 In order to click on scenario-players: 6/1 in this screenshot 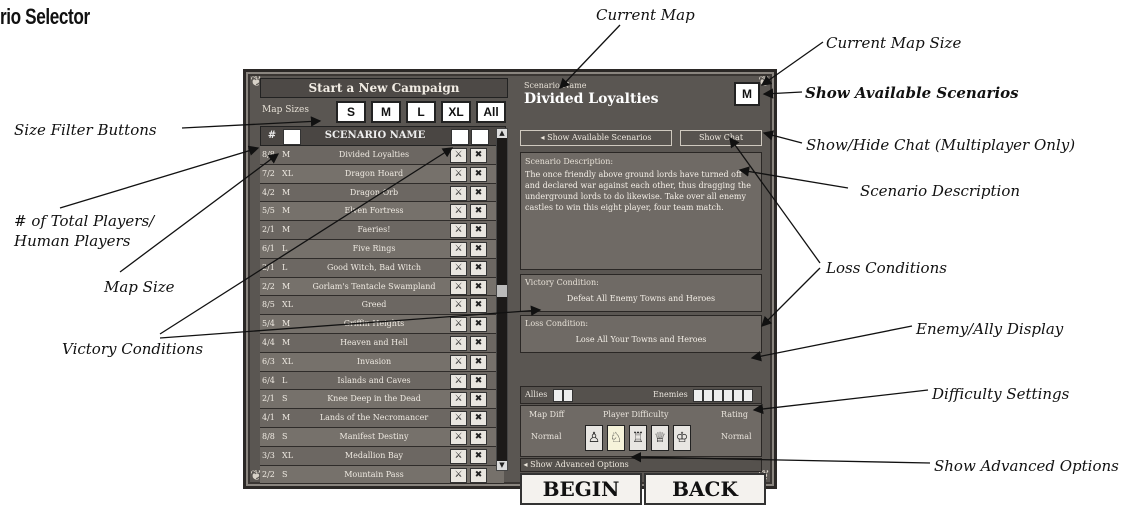, I will do `click(268, 248)`.